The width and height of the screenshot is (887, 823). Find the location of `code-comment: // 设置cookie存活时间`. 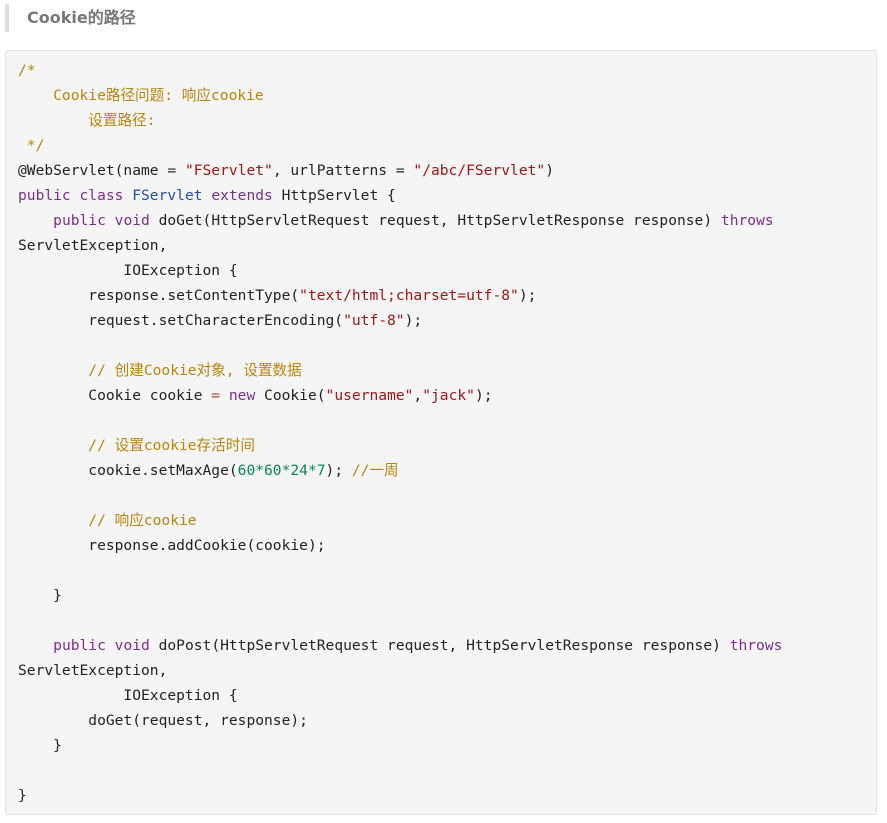

code-comment: // 设置cookie存活时间 is located at coordinates (136, 445).